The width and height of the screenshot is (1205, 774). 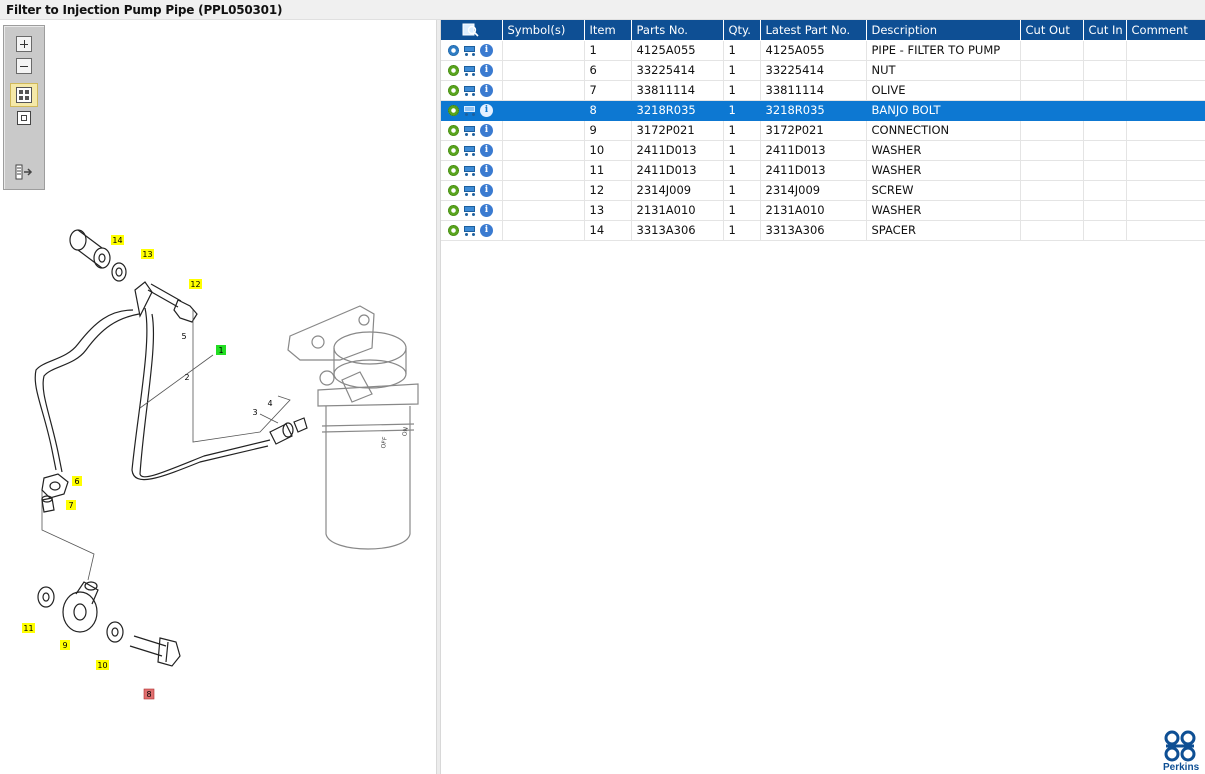 What do you see at coordinates (48, 504) in the screenshot?
I see `olive-7-part` at bounding box center [48, 504].